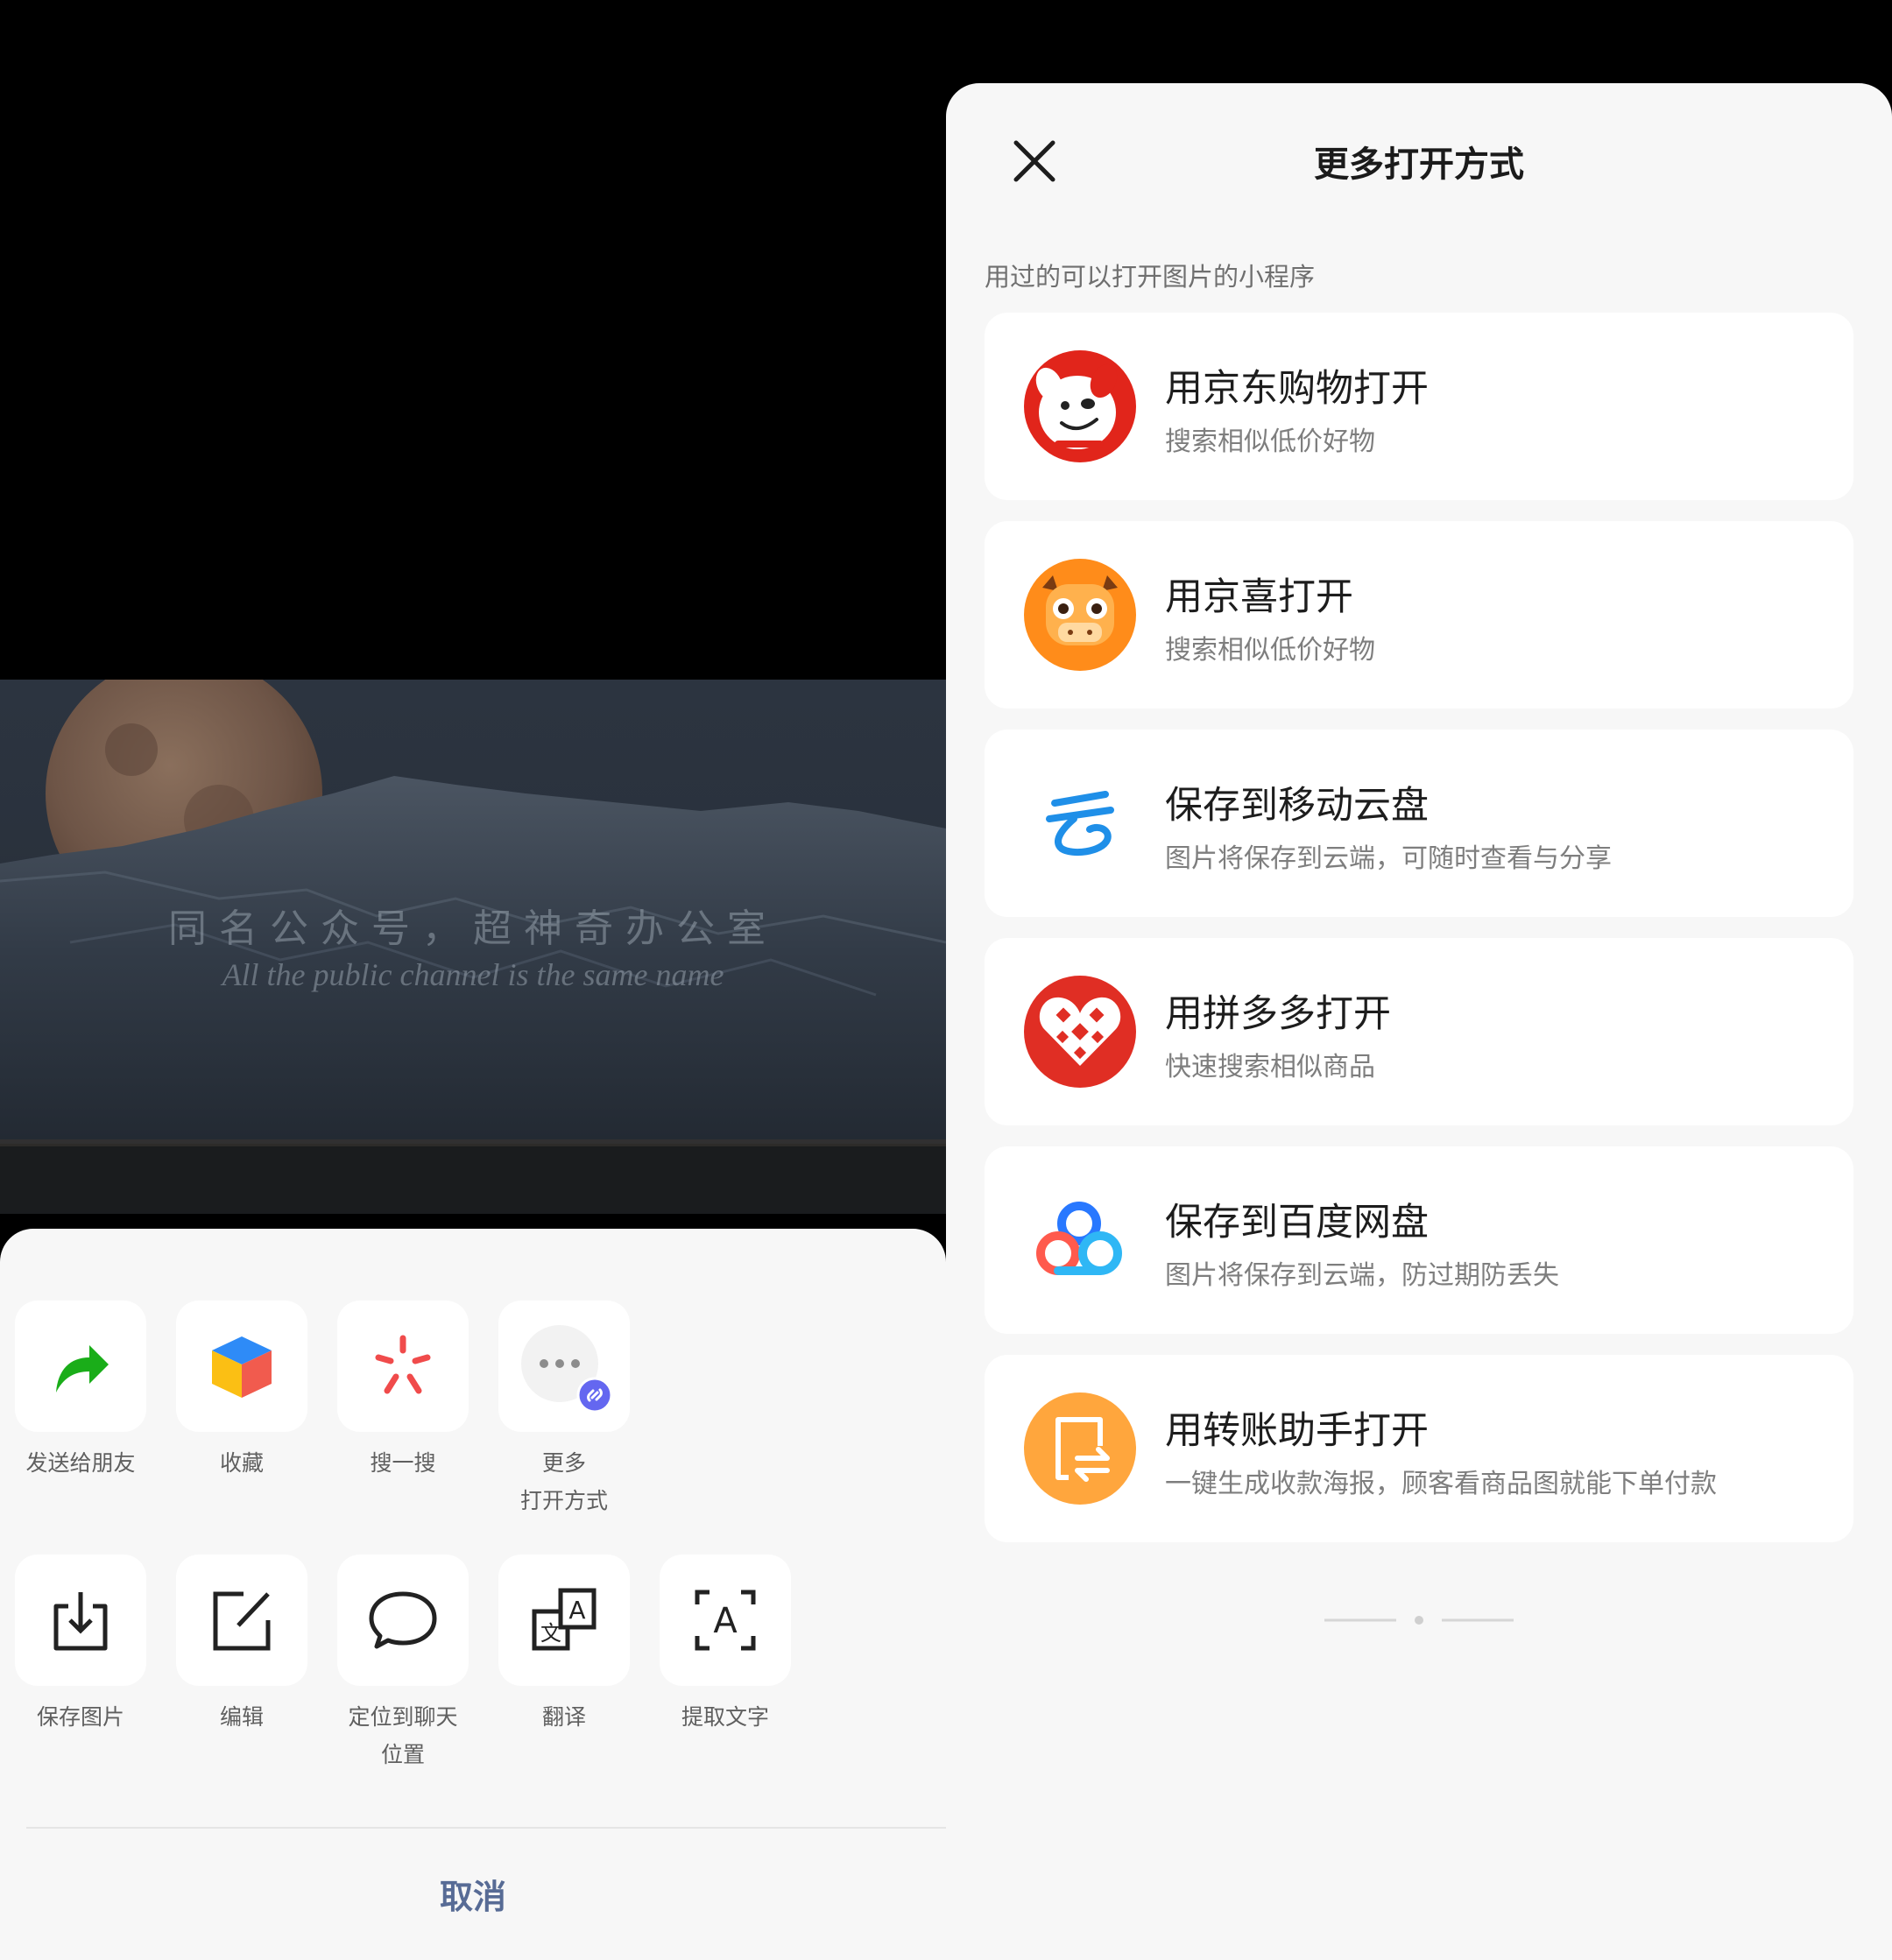 Image resolution: width=1892 pixels, height=1960 pixels. Describe the element at coordinates (564, 1481) in the screenshot. I see `more-open-options-label: 更多 打开方式` at that location.